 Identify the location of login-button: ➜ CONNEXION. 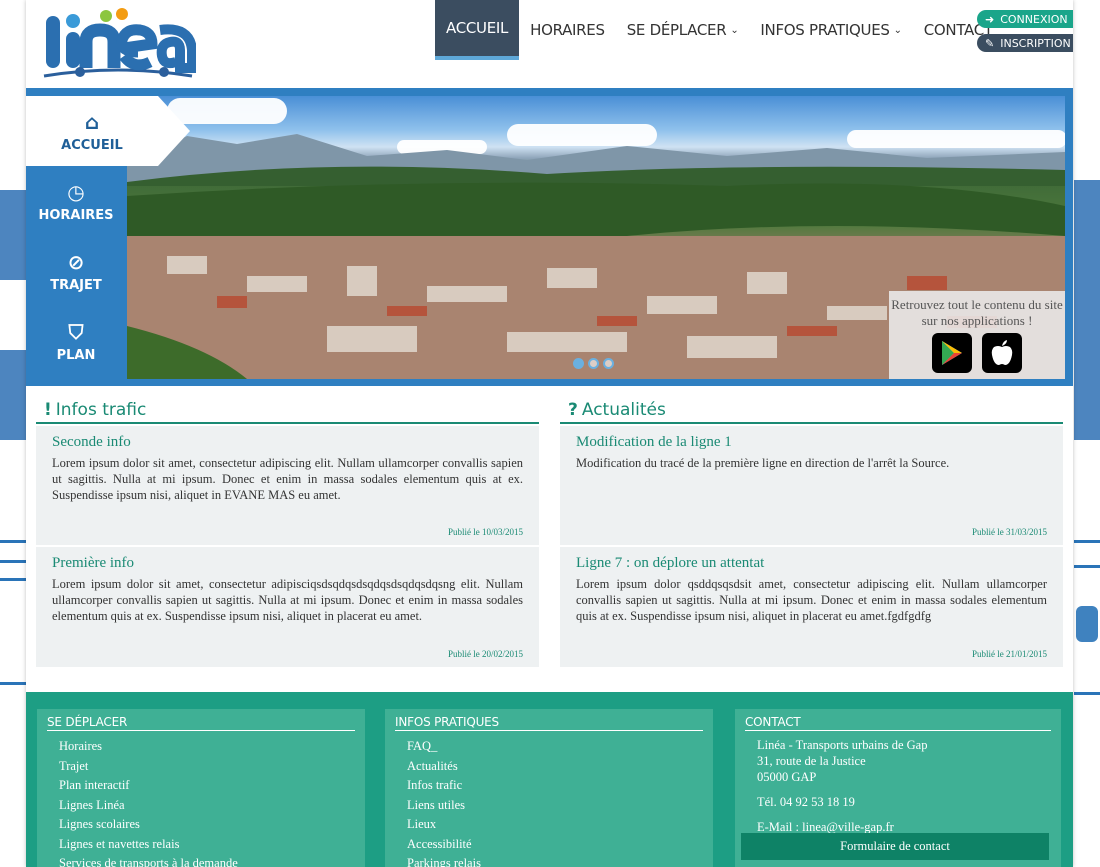
(1025, 19).